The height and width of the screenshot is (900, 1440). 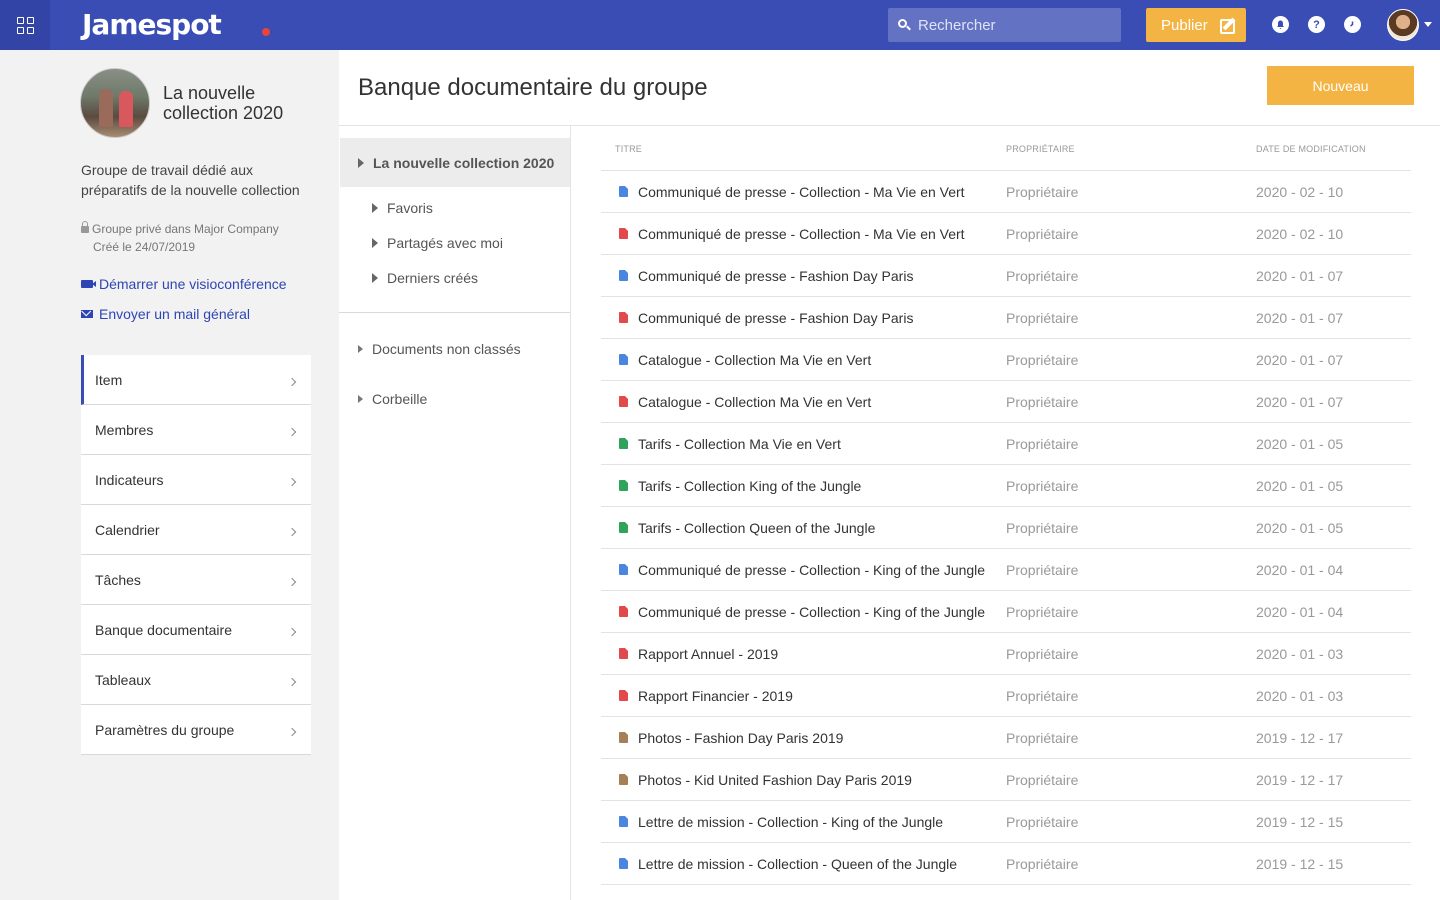 I want to click on nav-item-group-settings: Paramètres du groupe, so click(x=196, y=730).